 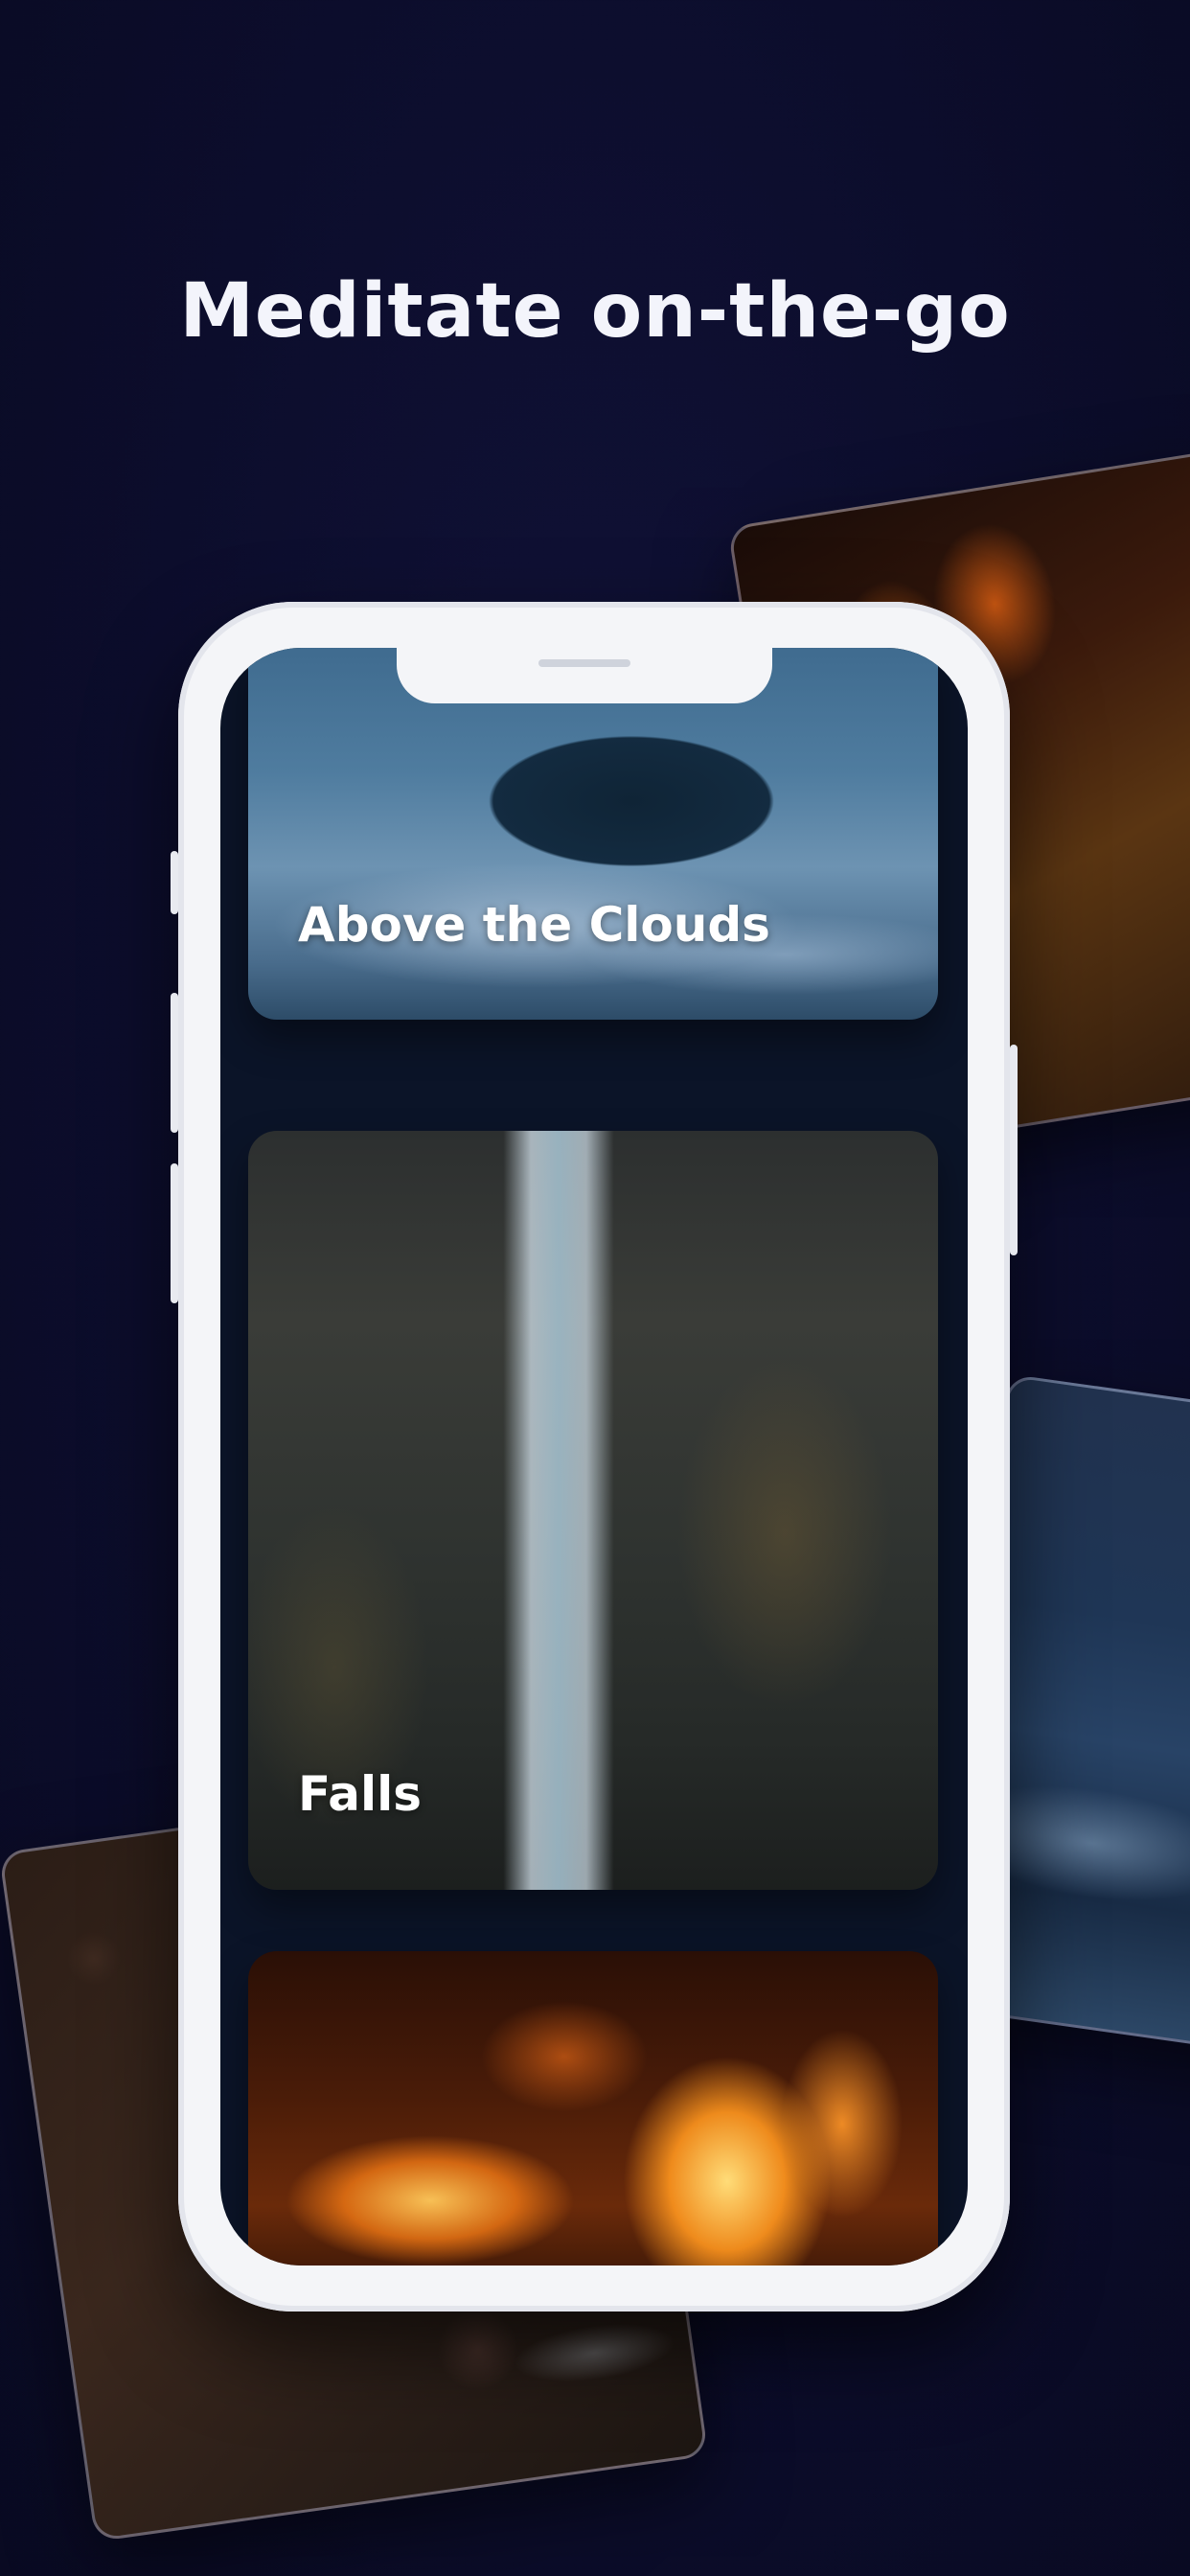 What do you see at coordinates (585, 675) in the screenshot?
I see `phone-notch` at bounding box center [585, 675].